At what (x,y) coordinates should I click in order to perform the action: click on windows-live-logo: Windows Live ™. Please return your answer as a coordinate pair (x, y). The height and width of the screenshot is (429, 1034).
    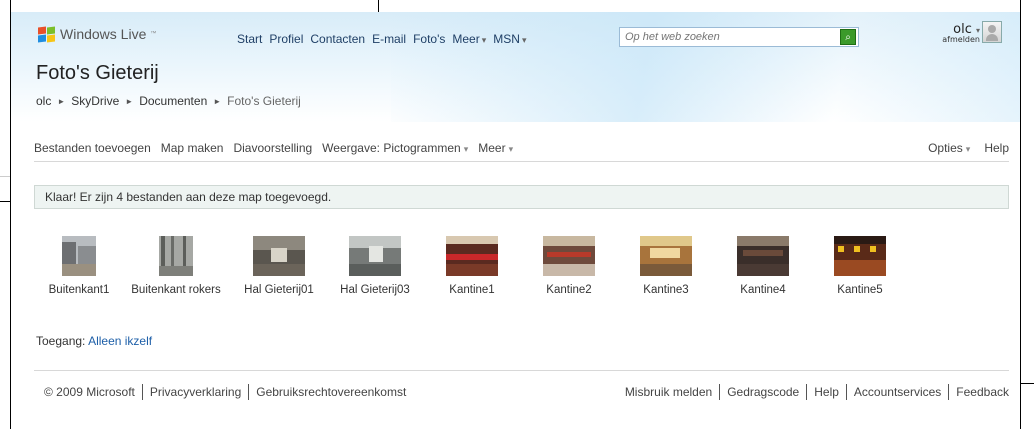
    Looking at the image, I should click on (97, 34).